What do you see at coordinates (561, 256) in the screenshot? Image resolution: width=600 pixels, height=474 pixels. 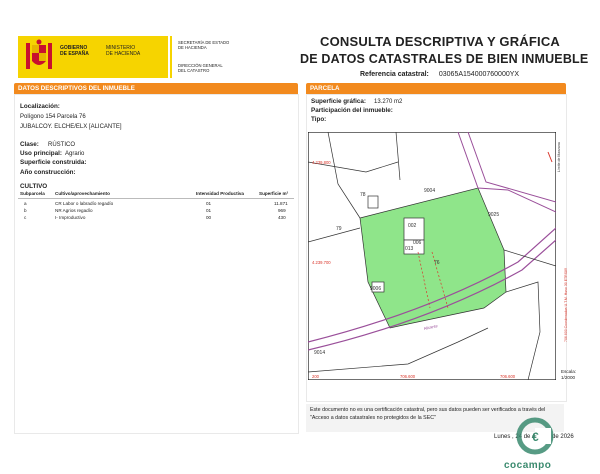 I see `map-legend: Límite de Manzana` at bounding box center [561, 256].